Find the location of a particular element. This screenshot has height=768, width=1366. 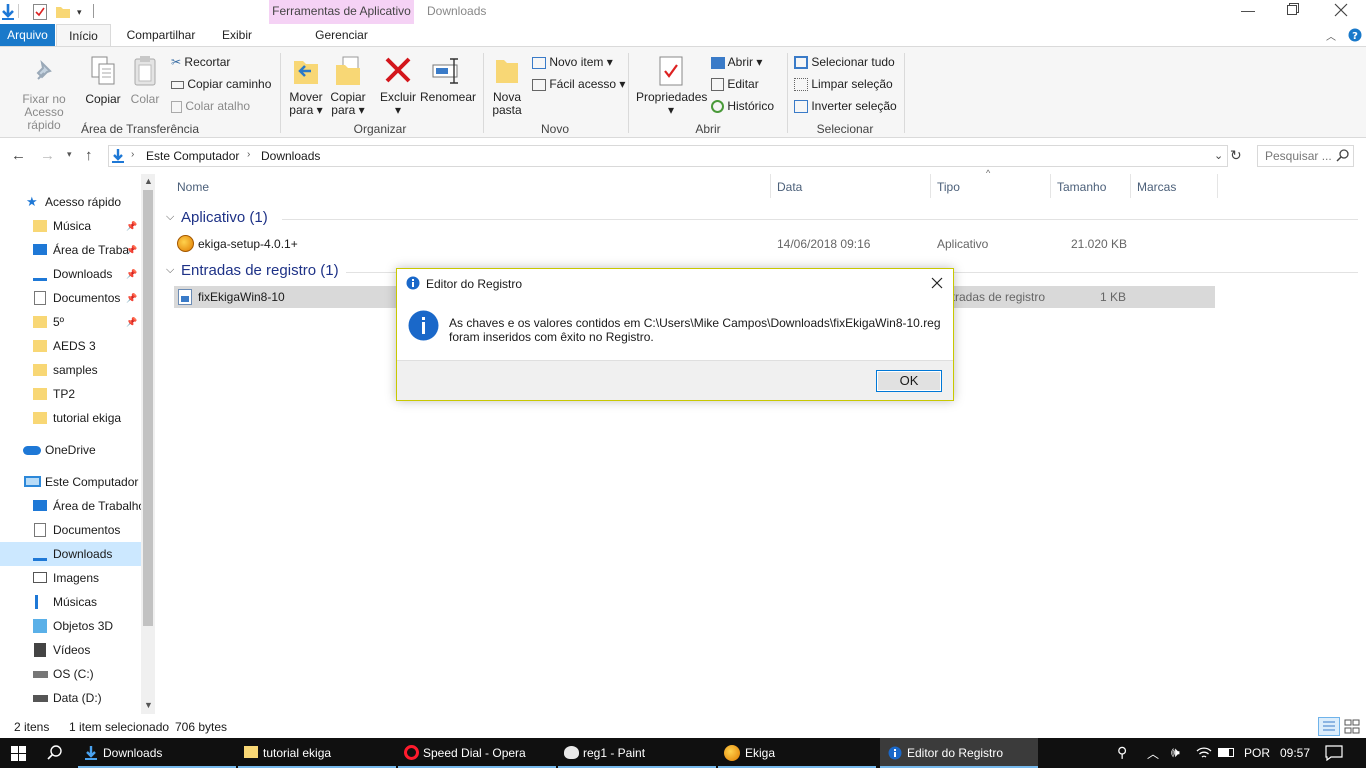

back-arrow-icon: ← is located at coordinates (18, 155).